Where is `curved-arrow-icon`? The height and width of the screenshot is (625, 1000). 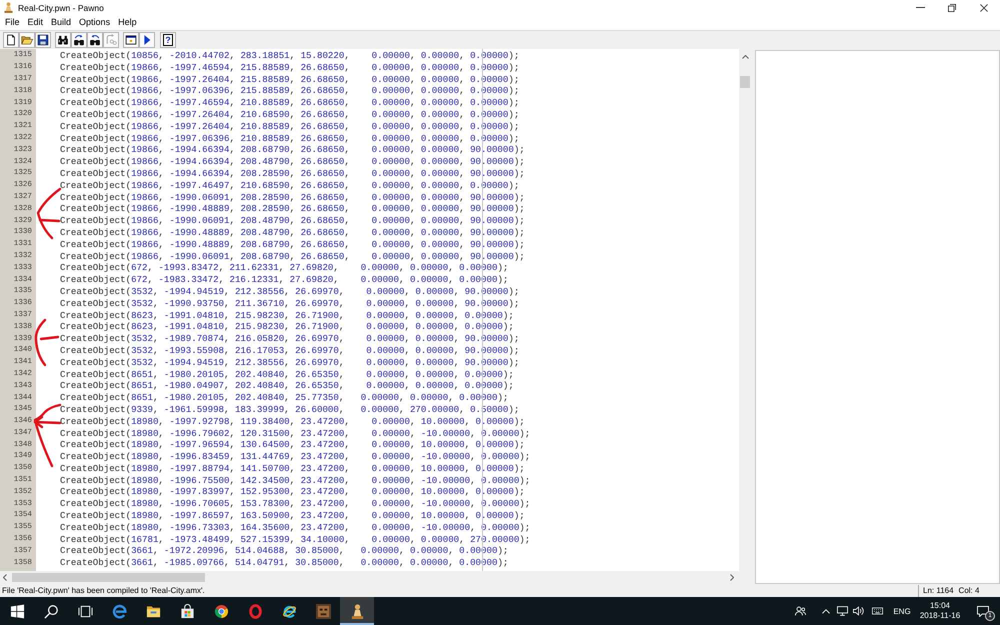 curved-arrow-icon is located at coordinates (111, 40).